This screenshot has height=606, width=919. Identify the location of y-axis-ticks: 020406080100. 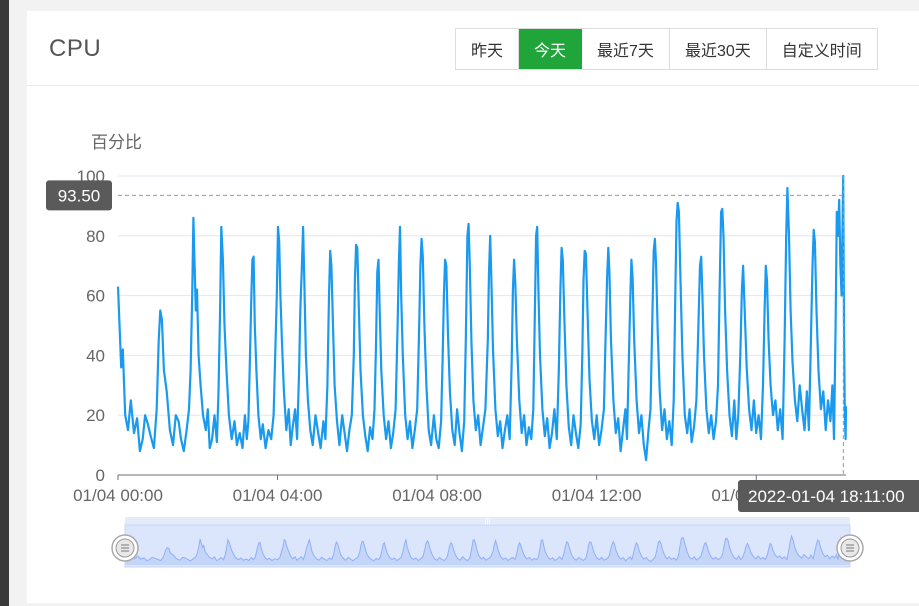
(91, 326).